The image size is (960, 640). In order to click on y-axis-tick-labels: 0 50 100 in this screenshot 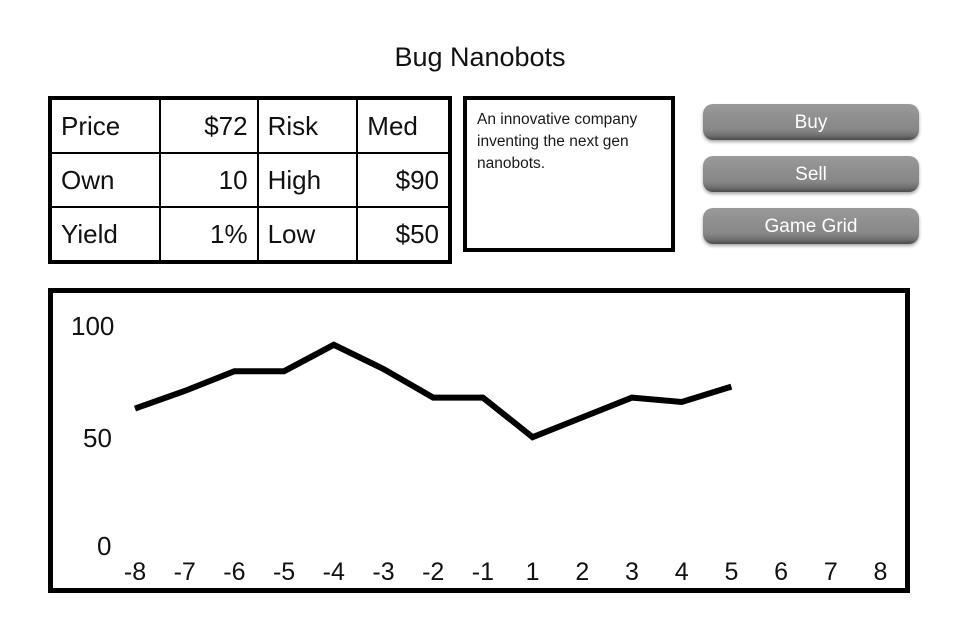, I will do `click(92, 436)`.